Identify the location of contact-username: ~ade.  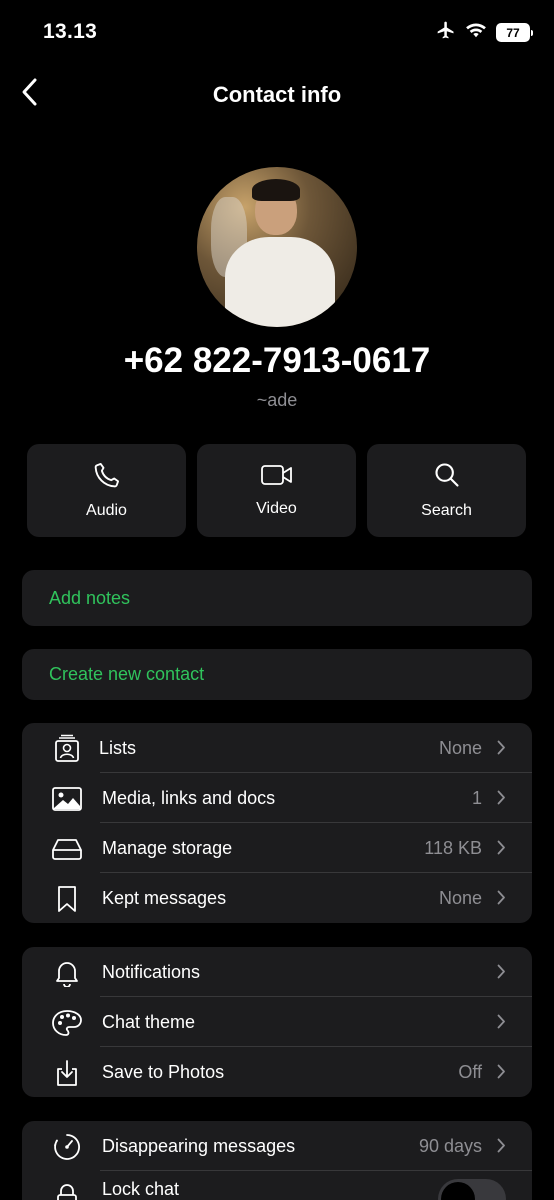
(277, 400).